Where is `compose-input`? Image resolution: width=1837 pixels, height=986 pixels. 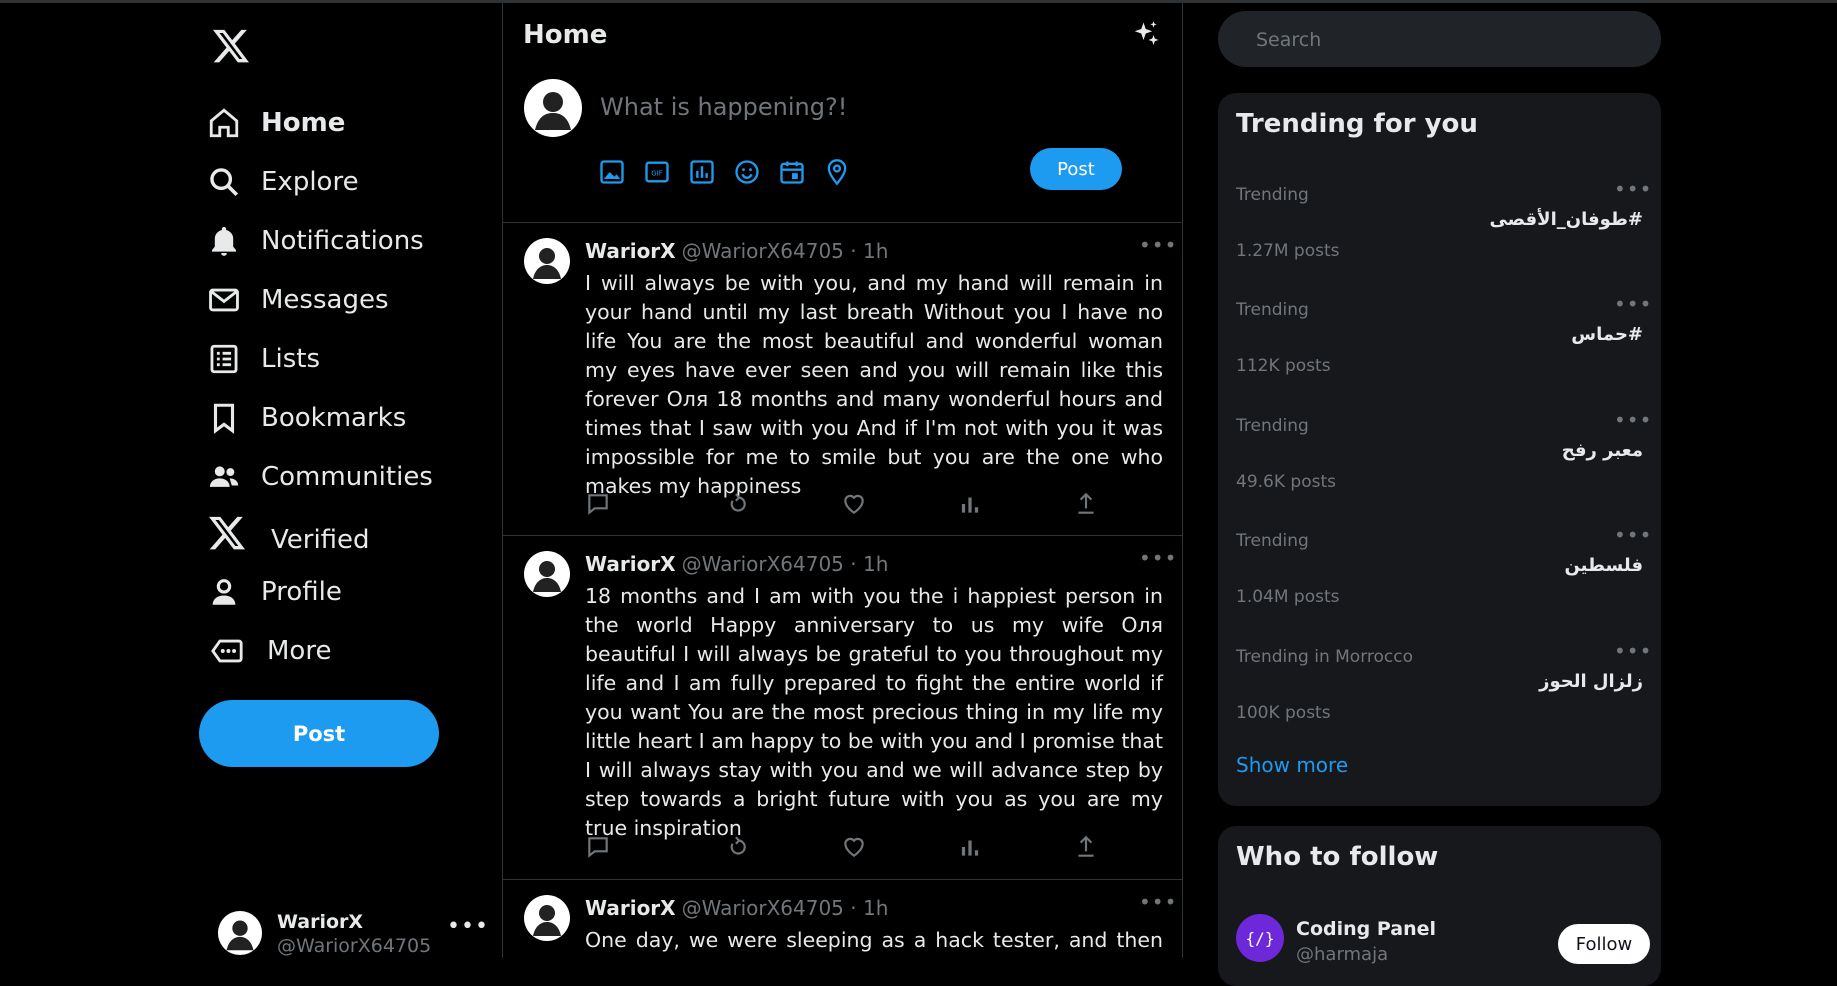 compose-input is located at coordinates (860, 107).